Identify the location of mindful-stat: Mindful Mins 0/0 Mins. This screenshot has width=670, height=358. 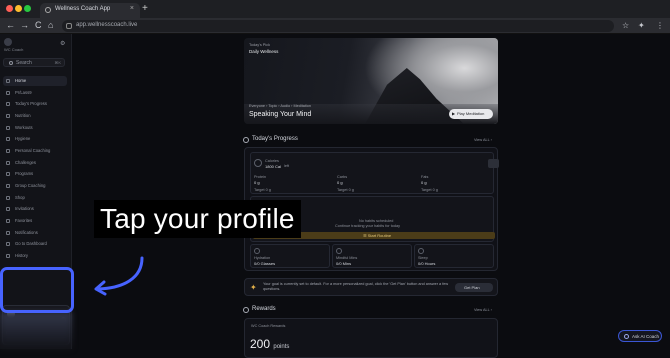
(372, 256).